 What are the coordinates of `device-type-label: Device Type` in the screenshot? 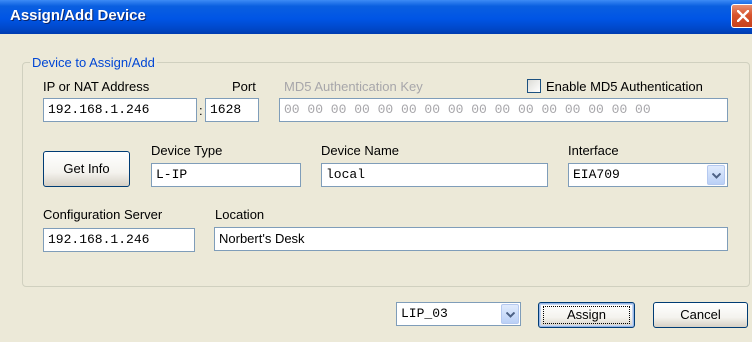 It's located at (187, 150).